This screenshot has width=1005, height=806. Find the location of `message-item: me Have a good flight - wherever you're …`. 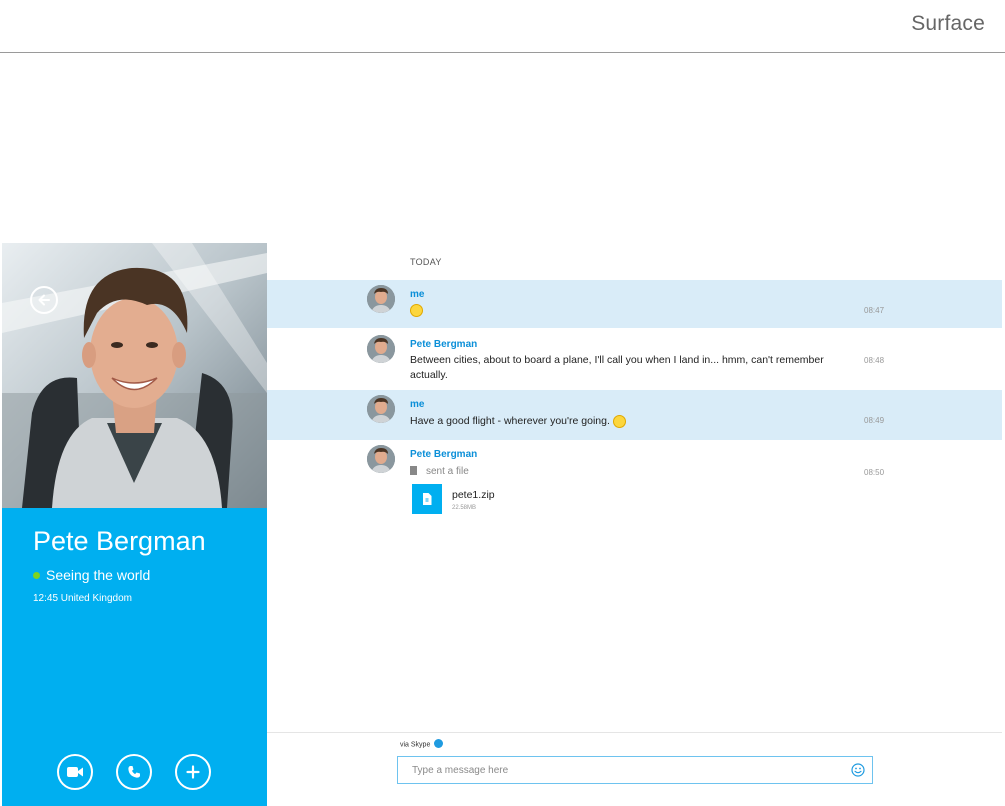

message-item: me Have a good flight - wherever you're … is located at coordinates (634, 415).